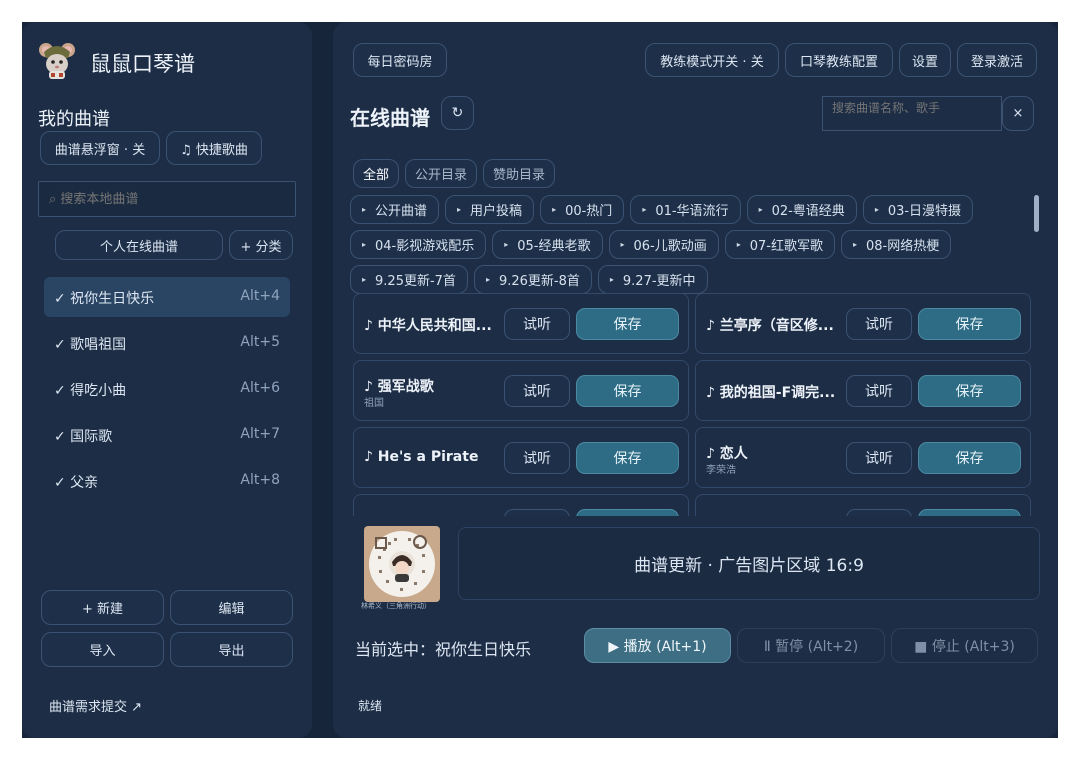 This screenshot has height=760, width=1080. Describe the element at coordinates (395, 649) in the screenshot. I see `current-prefix: 当前选中：` at that location.